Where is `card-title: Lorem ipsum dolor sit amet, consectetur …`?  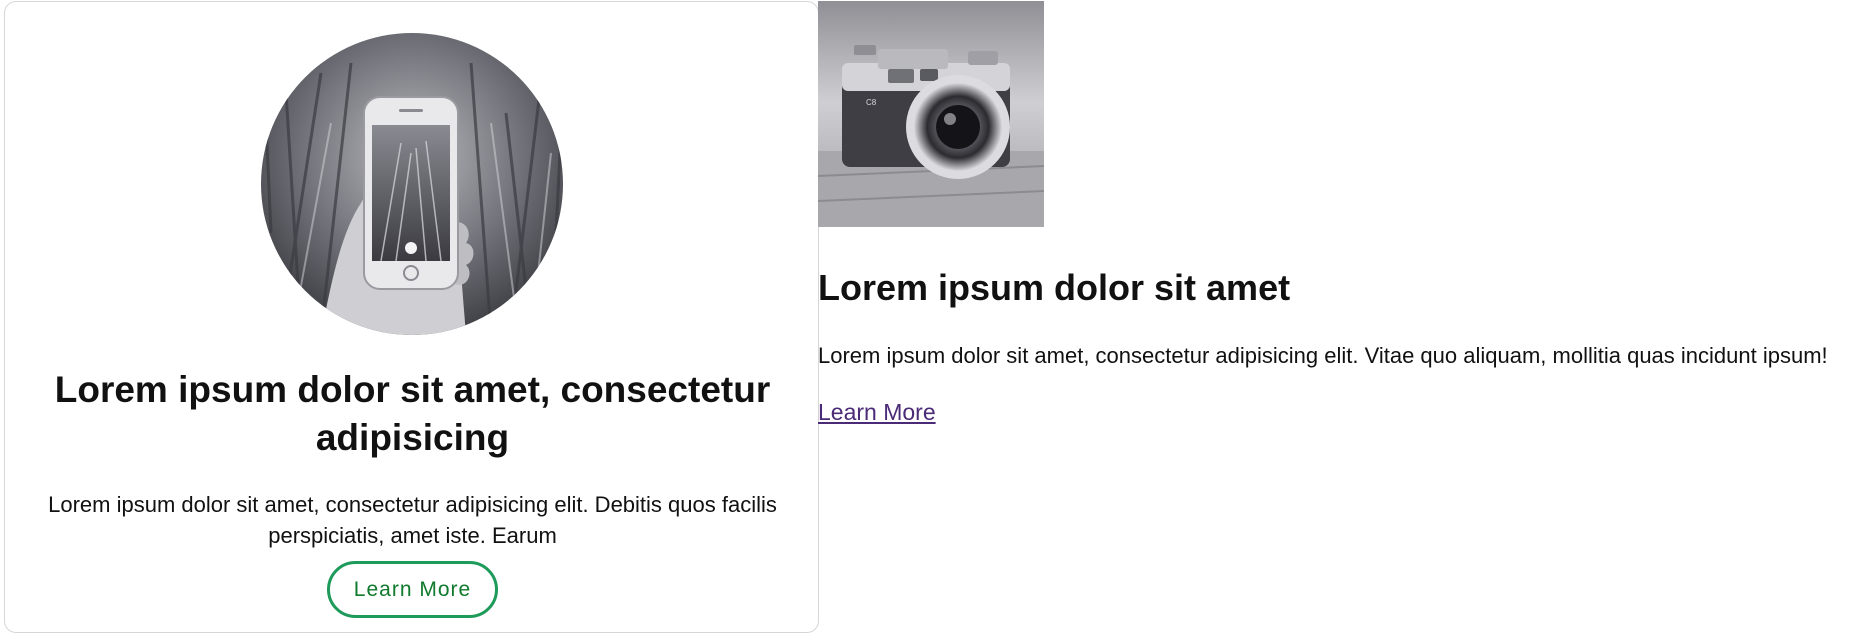
card-title: Lorem ipsum dolor sit amet, consectetur … is located at coordinates (412, 413).